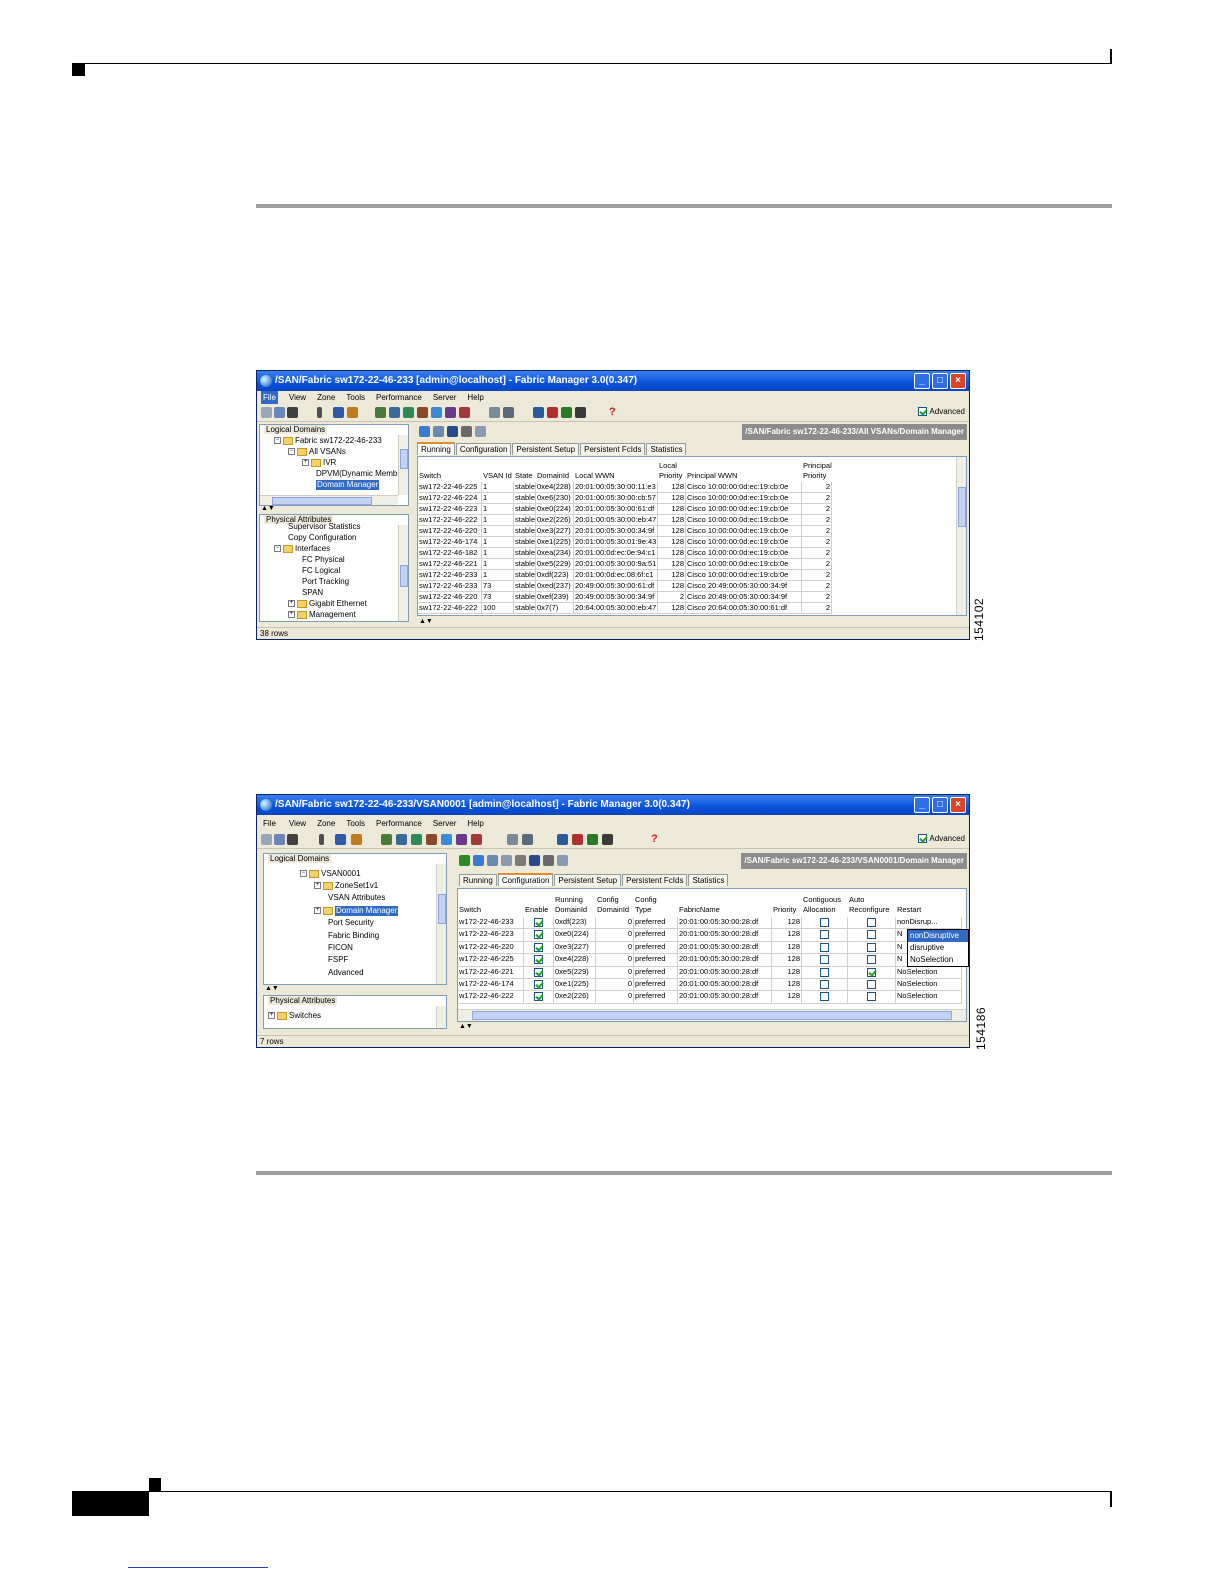 Image resolution: width=1224 pixels, height=1584 pixels. What do you see at coordinates (555, 498) in the screenshot?
I see `table-cell: 0xe6(230)` at bounding box center [555, 498].